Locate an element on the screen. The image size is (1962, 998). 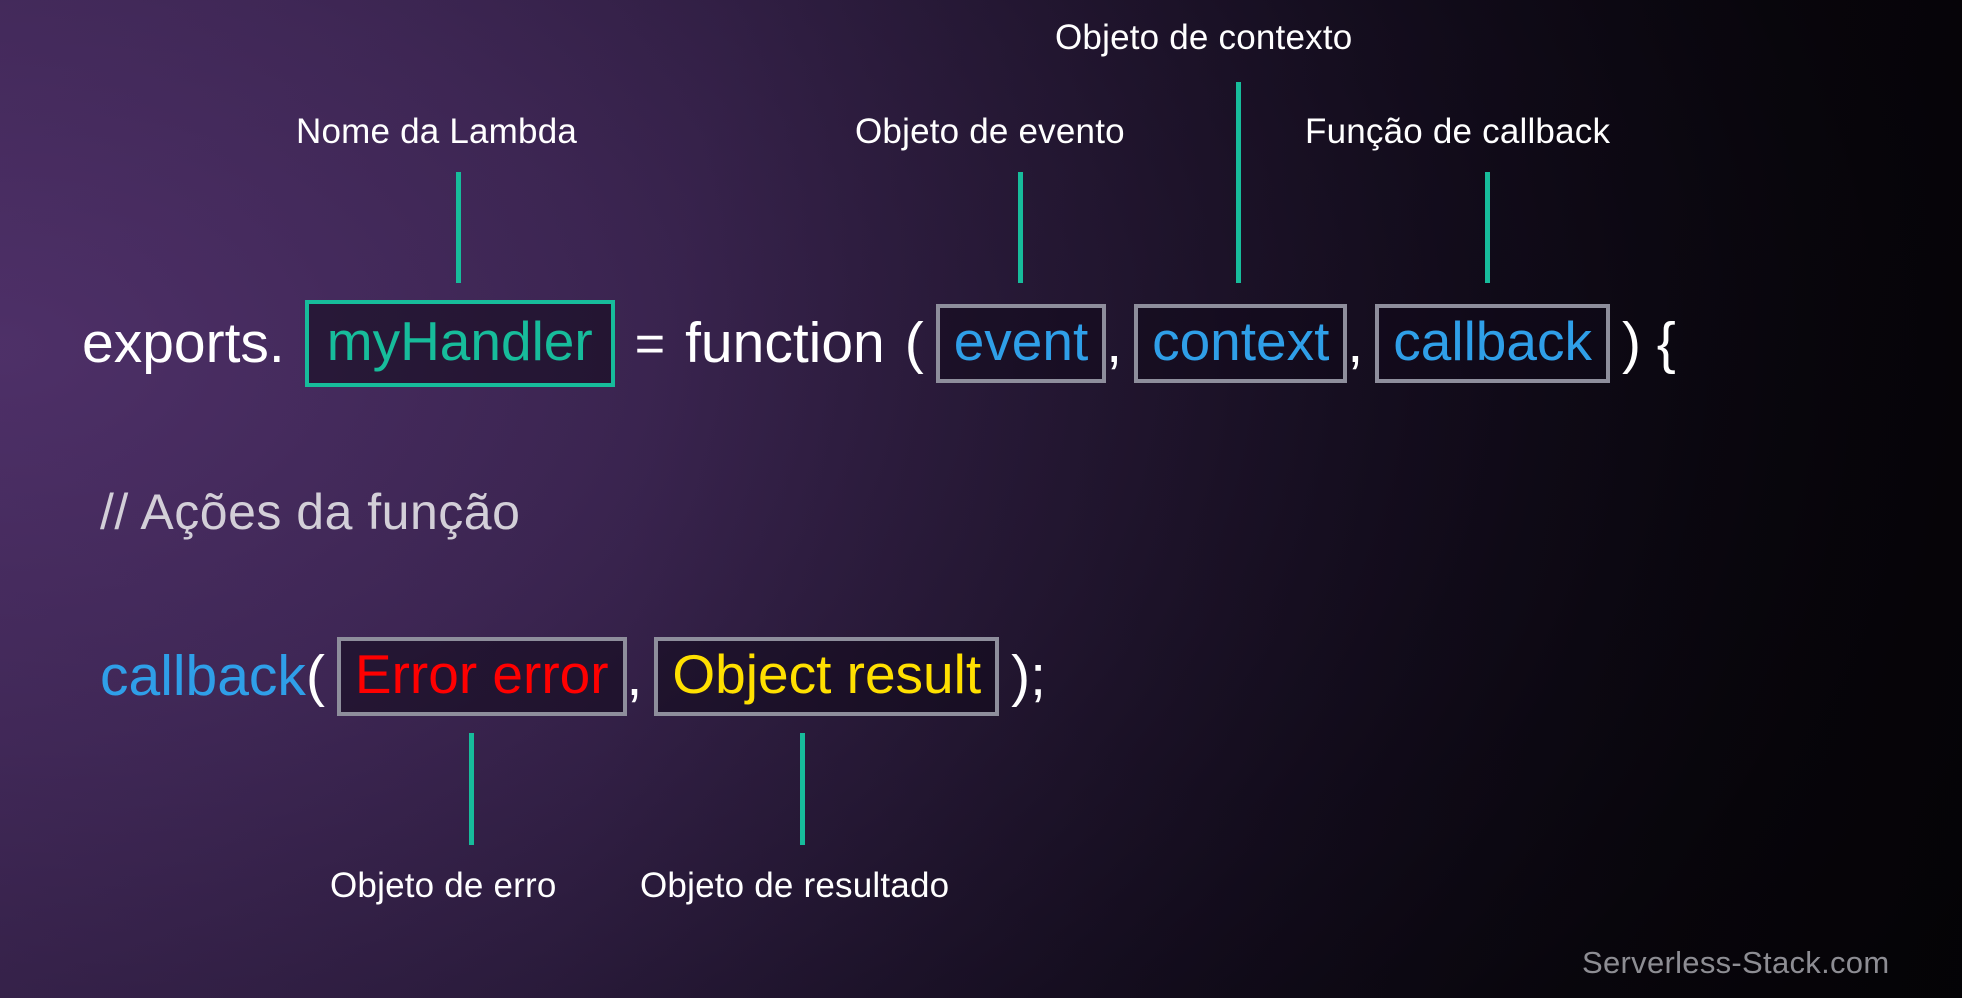
code-token-open-paren: ( is located at coordinates (914, 343).